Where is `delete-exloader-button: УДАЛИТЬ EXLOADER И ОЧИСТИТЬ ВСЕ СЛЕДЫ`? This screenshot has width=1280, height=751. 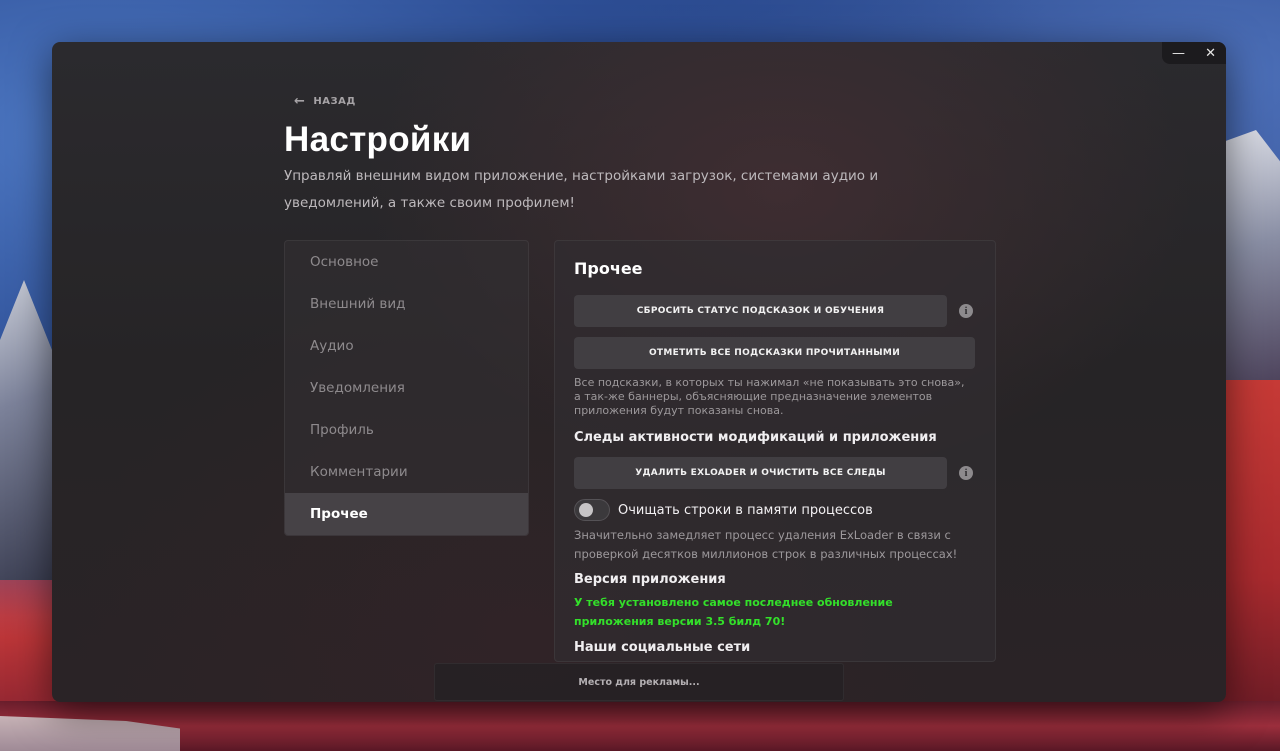 delete-exloader-button: УДАЛИТЬ EXLOADER И ОЧИСТИТЬ ВСЕ СЛЕДЫ is located at coordinates (760, 473).